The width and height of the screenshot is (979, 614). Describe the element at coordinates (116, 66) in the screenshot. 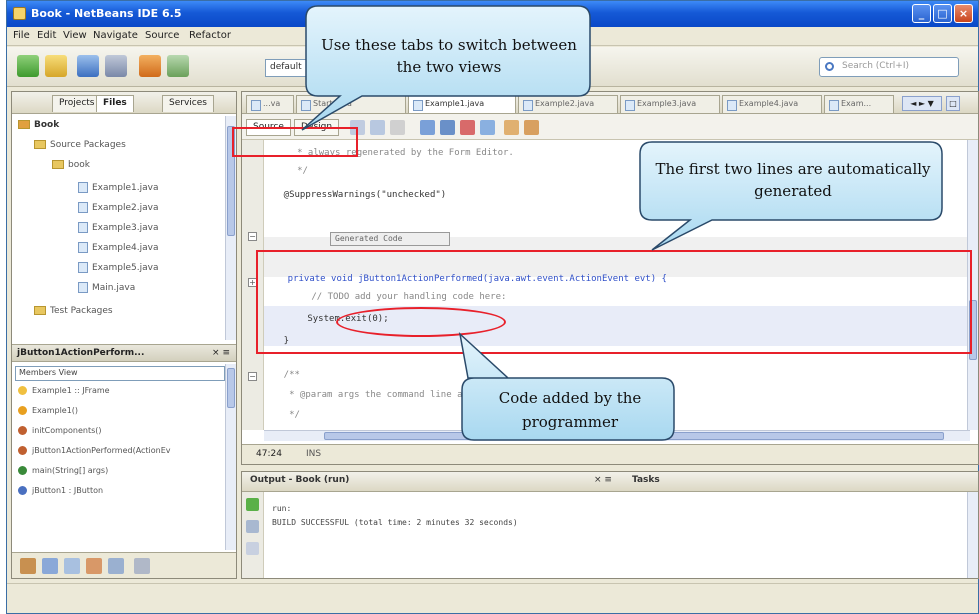

I see `save-all-icon` at that location.